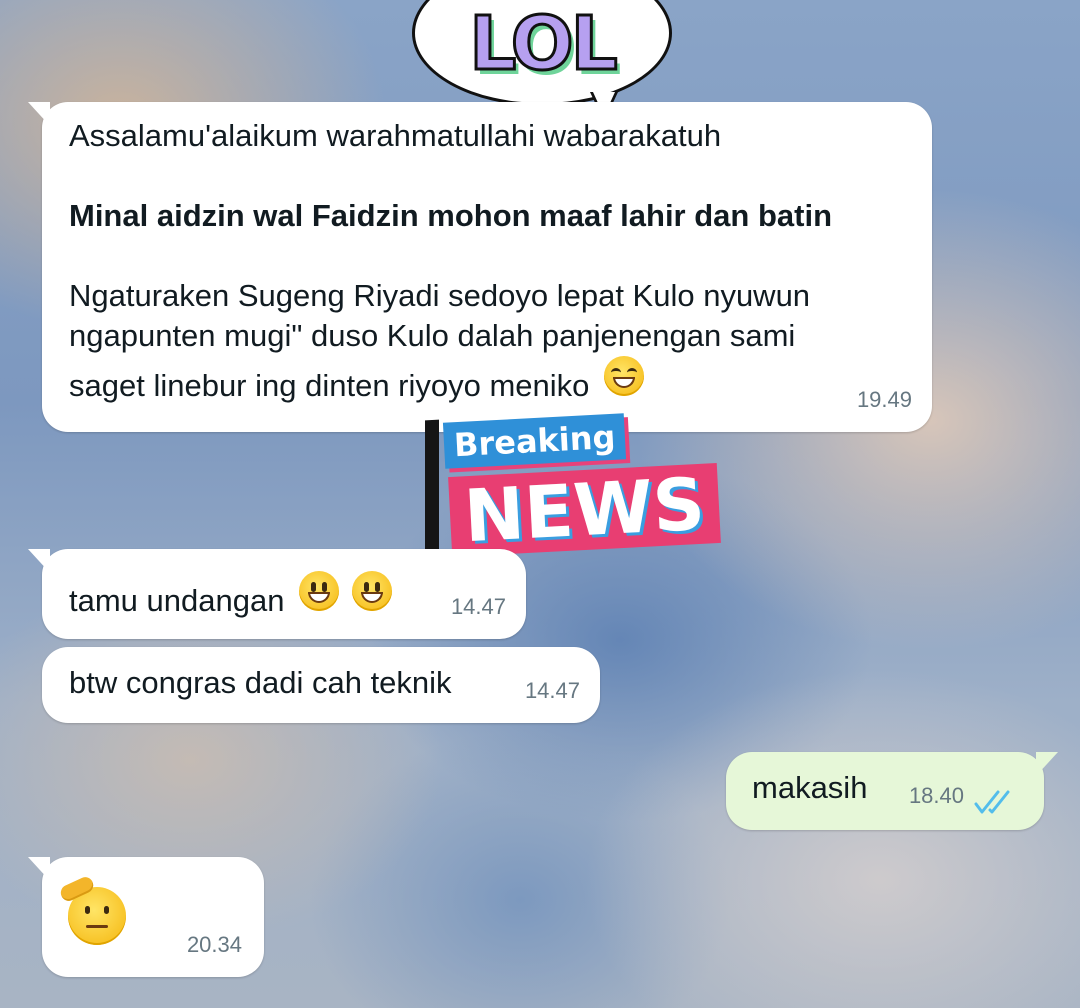 This screenshot has width=1080, height=1008. I want to click on lol-speech-bubble: LOL, so click(542, 53).